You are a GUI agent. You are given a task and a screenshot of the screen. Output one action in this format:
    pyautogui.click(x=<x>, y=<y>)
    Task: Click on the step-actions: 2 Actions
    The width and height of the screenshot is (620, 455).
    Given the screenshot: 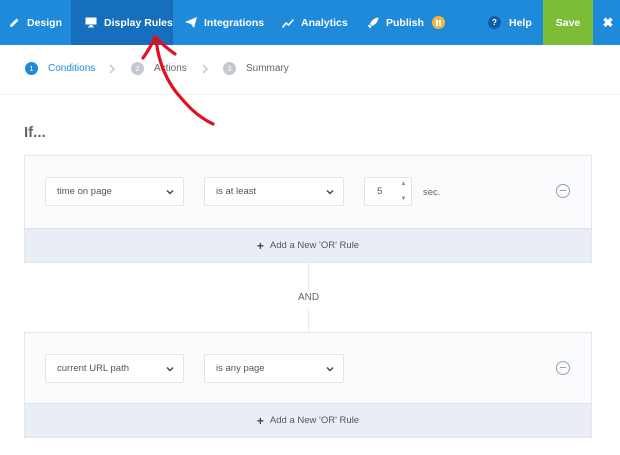 What is the action you would take?
    pyautogui.click(x=159, y=68)
    